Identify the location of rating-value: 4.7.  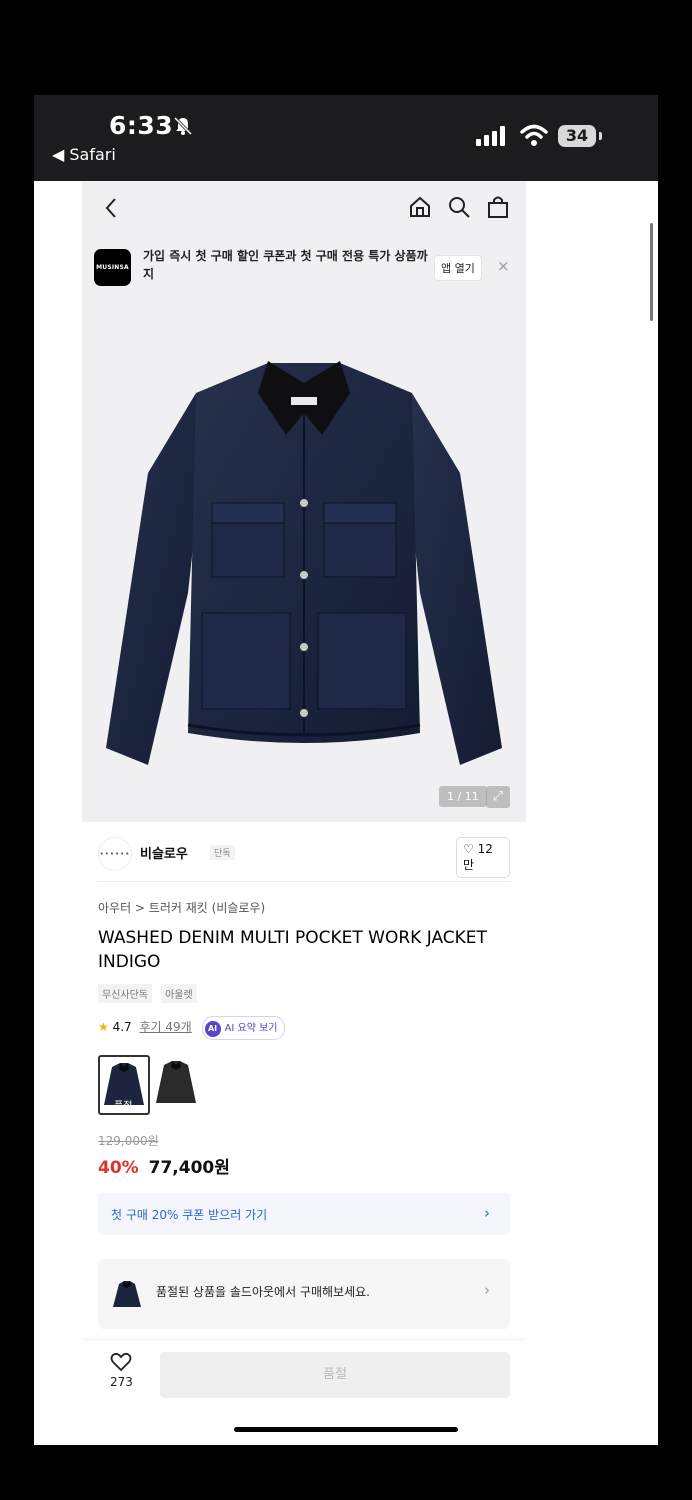
(122, 1027).